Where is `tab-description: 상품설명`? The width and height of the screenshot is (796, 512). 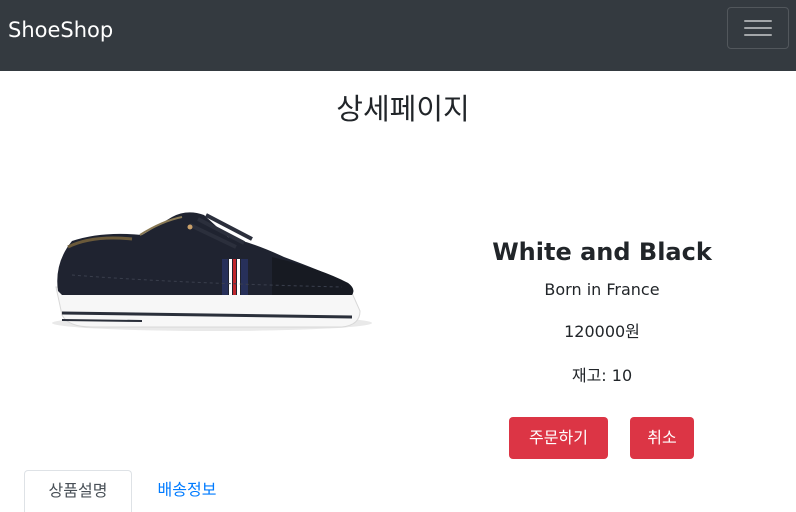 tab-description: 상품설명 is located at coordinates (78, 491).